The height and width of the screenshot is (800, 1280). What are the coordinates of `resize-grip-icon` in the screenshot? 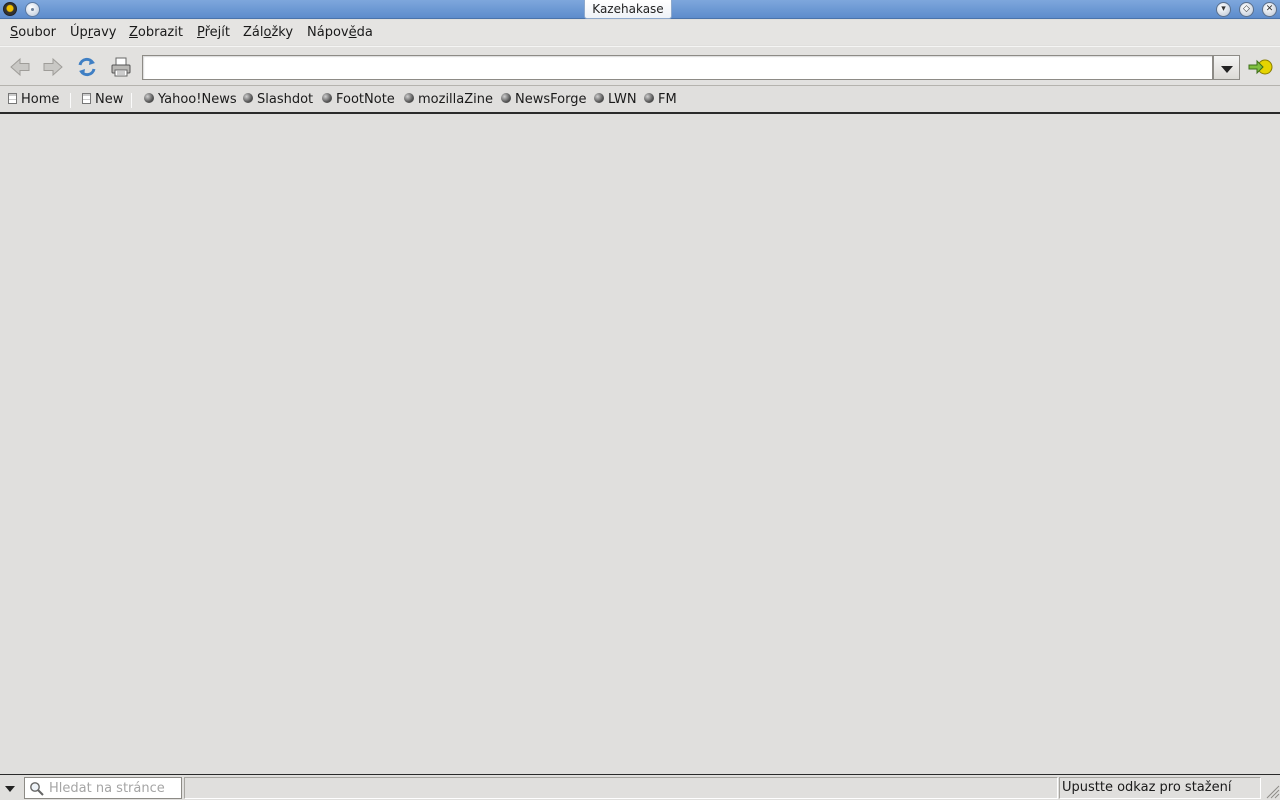 It's located at (1272, 791).